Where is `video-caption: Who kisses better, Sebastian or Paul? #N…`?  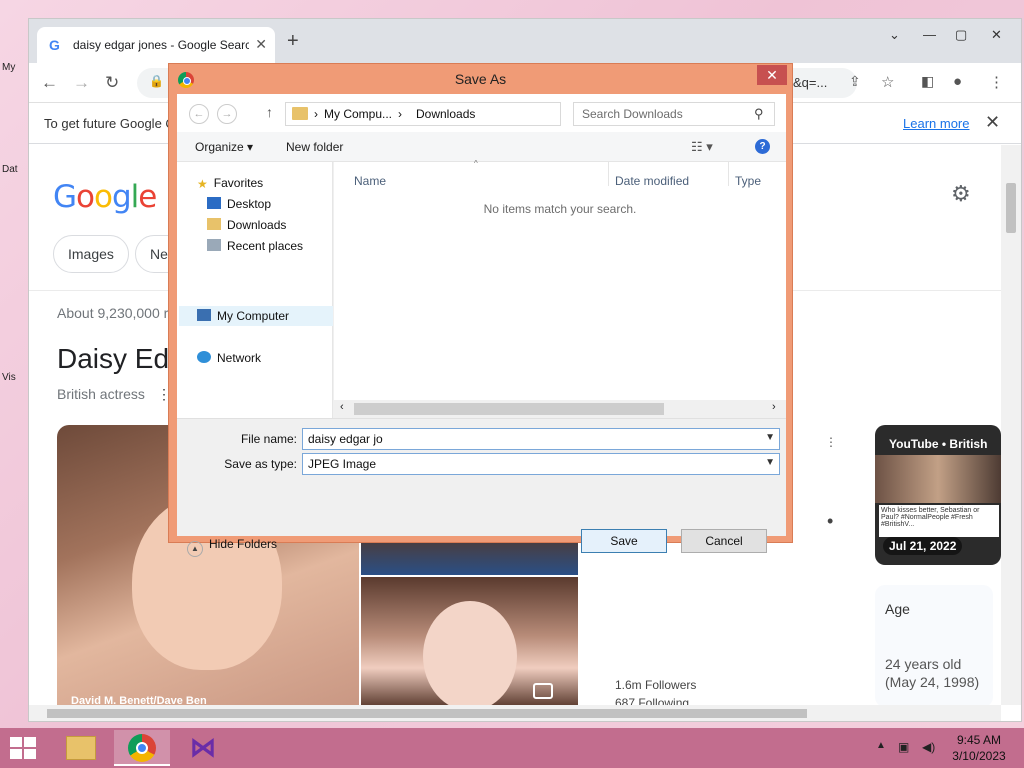 video-caption: Who kisses better, Sebastian or Paul? #N… is located at coordinates (939, 521).